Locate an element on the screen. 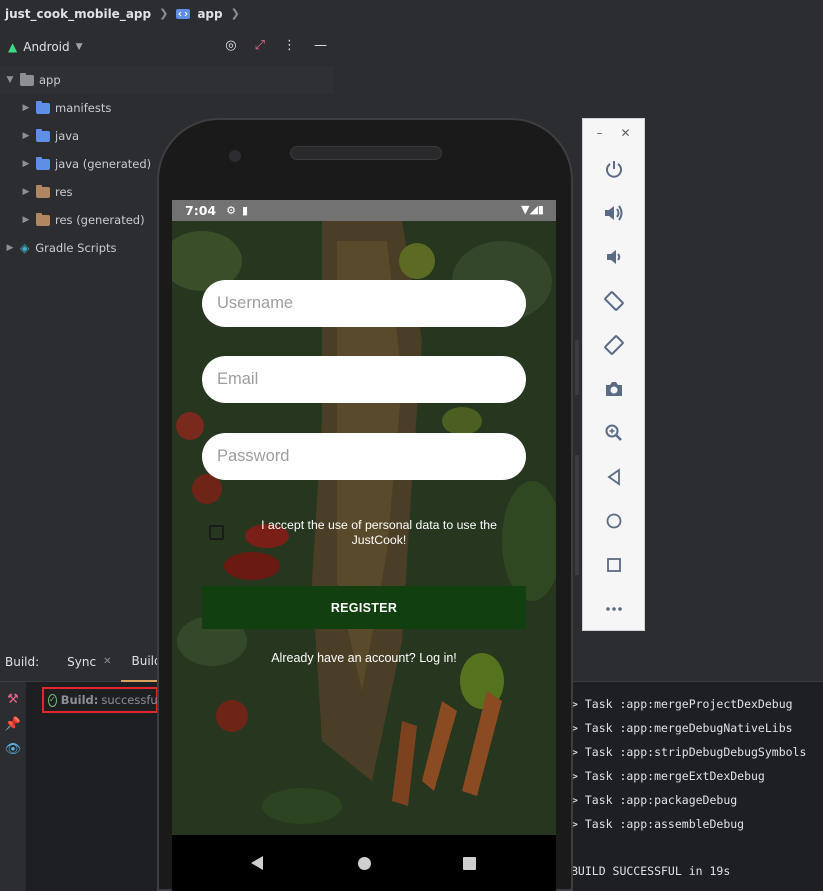 Image resolution: width=823 pixels, height=891 pixels. breadcrumb-module: app is located at coordinates (209, 14).